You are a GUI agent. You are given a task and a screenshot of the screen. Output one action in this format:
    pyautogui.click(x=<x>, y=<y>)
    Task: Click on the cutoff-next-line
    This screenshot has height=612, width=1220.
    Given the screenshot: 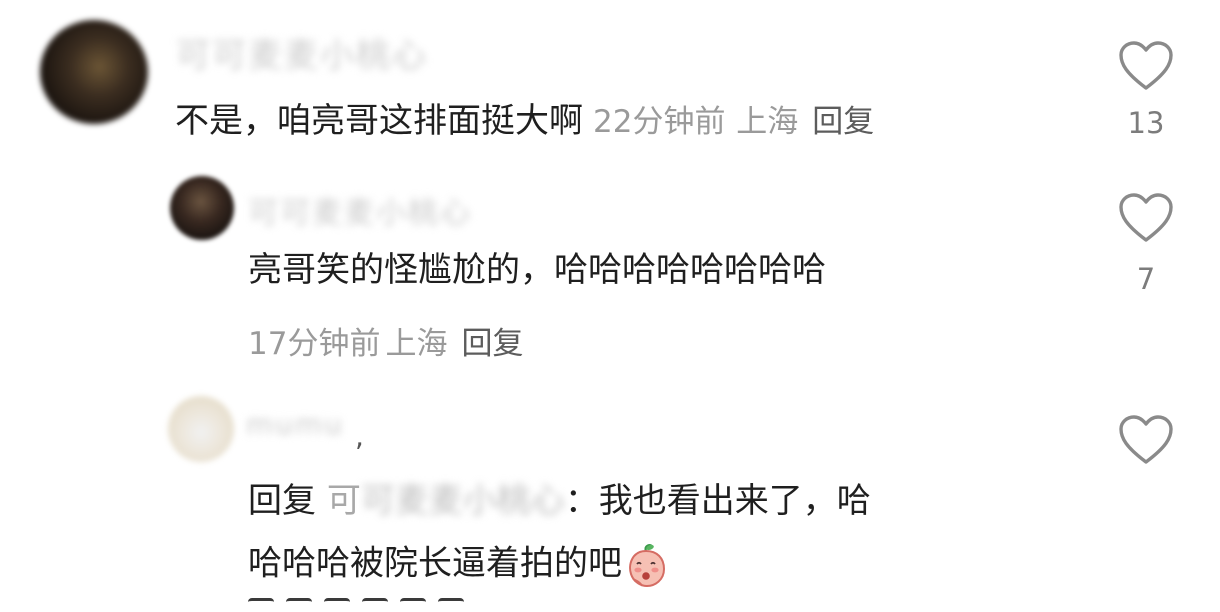 What is the action you would take?
    pyautogui.click(x=398, y=605)
    